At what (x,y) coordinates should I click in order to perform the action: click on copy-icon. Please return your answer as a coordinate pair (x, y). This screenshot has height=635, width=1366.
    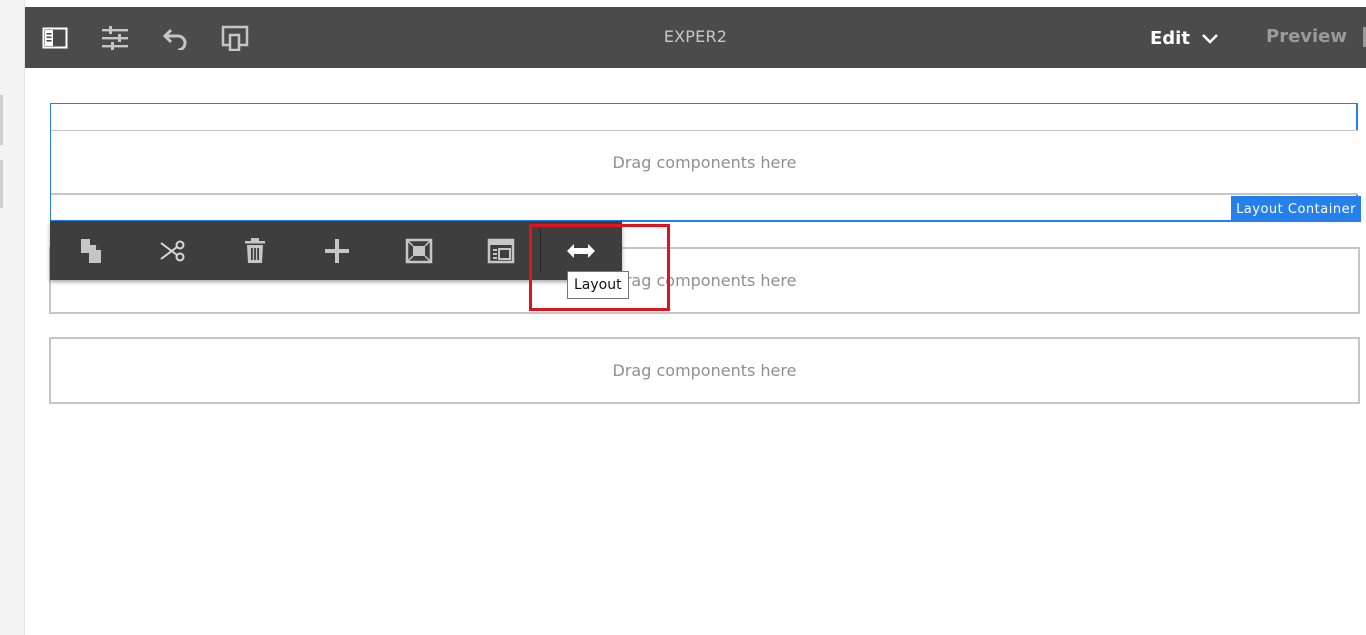
    Looking at the image, I should click on (91, 250).